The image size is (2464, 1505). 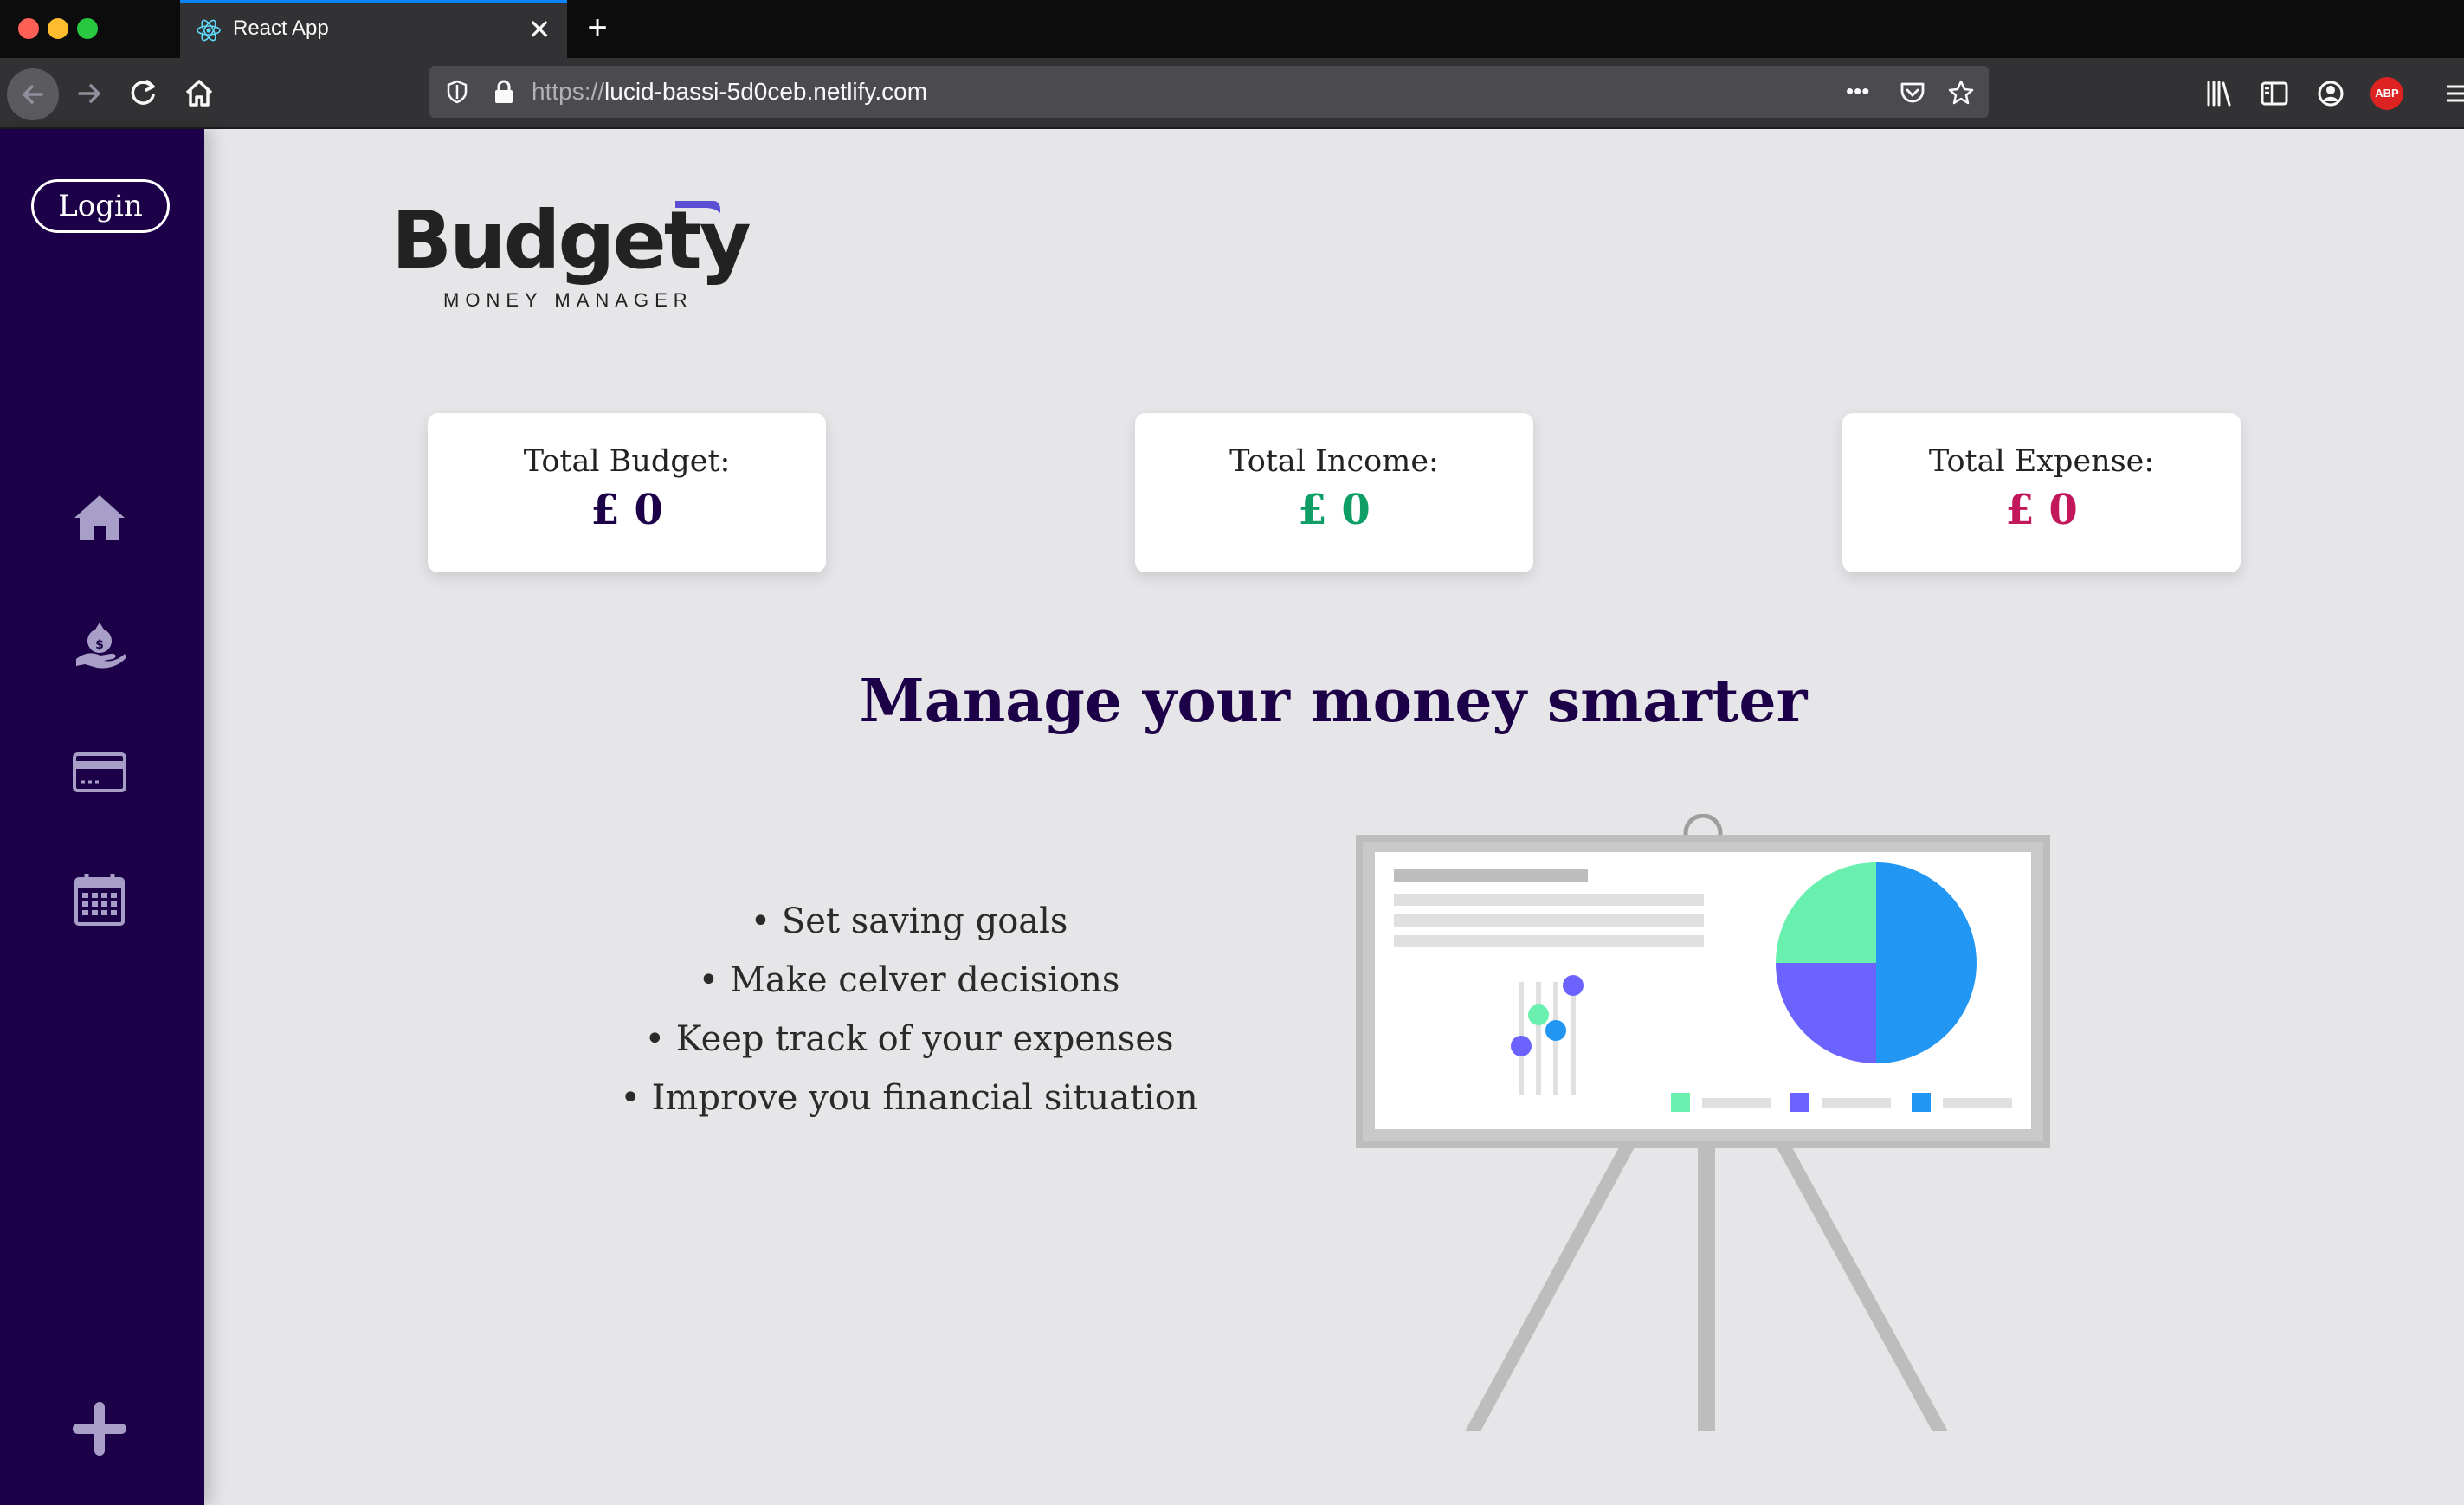 I want to click on total-budget-label: Total Budget:, so click(x=627, y=462).